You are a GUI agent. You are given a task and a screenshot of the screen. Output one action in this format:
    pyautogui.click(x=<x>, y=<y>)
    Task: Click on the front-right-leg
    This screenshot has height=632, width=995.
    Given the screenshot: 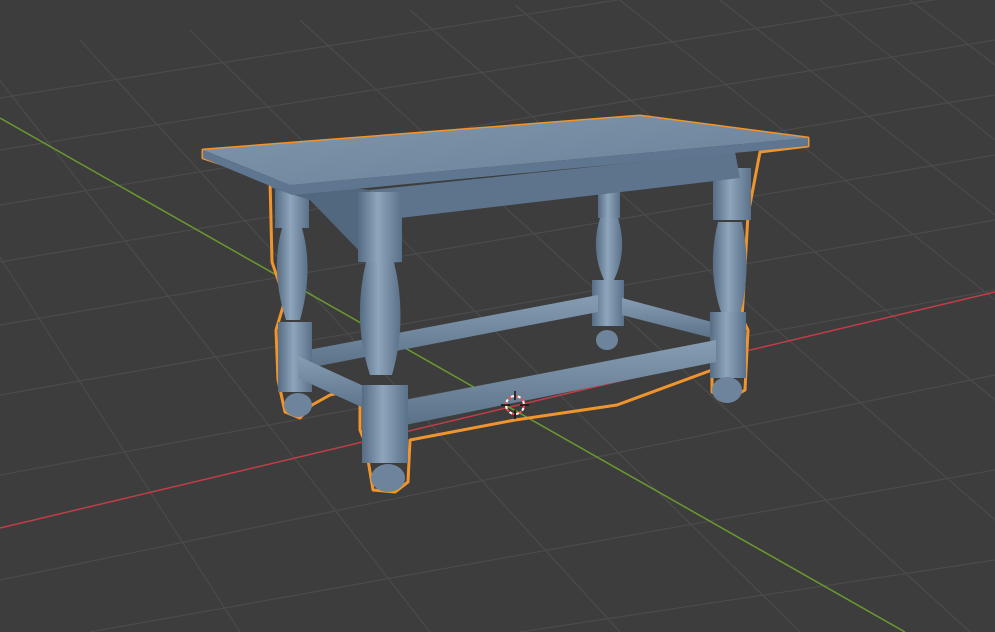 What is the action you would take?
    pyautogui.click(x=730, y=285)
    